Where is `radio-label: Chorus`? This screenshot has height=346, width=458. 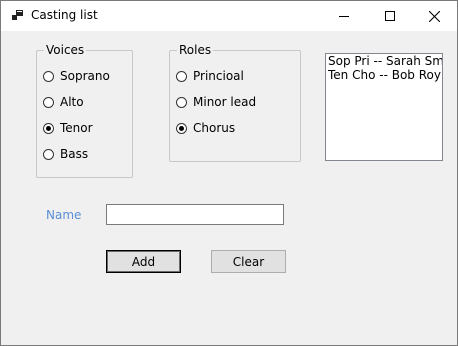
radio-label: Chorus is located at coordinates (214, 128).